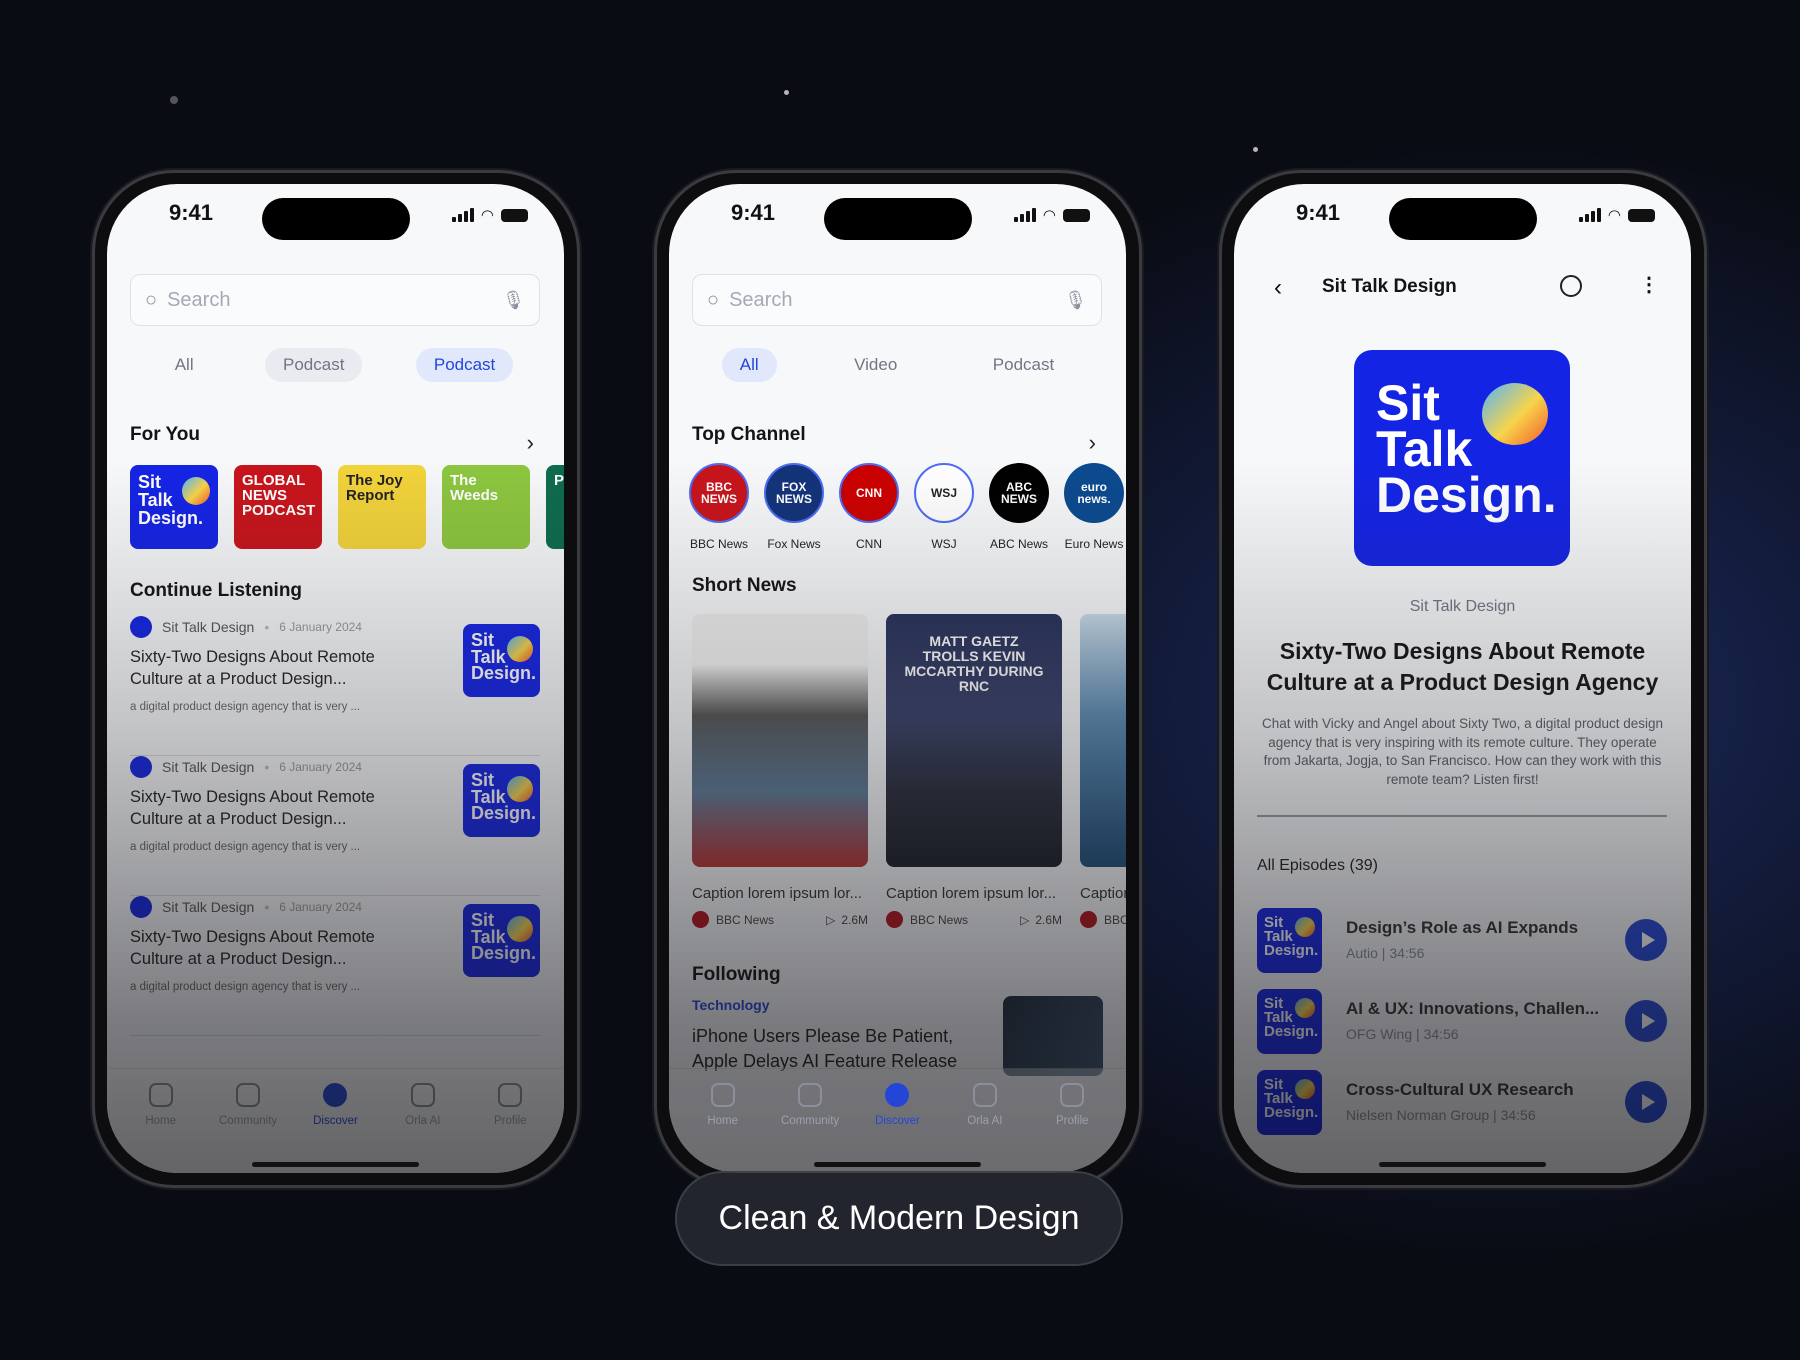 The height and width of the screenshot is (1360, 1800). What do you see at coordinates (944, 507) in the screenshot?
I see `channel-item: WSJ WSJ` at bounding box center [944, 507].